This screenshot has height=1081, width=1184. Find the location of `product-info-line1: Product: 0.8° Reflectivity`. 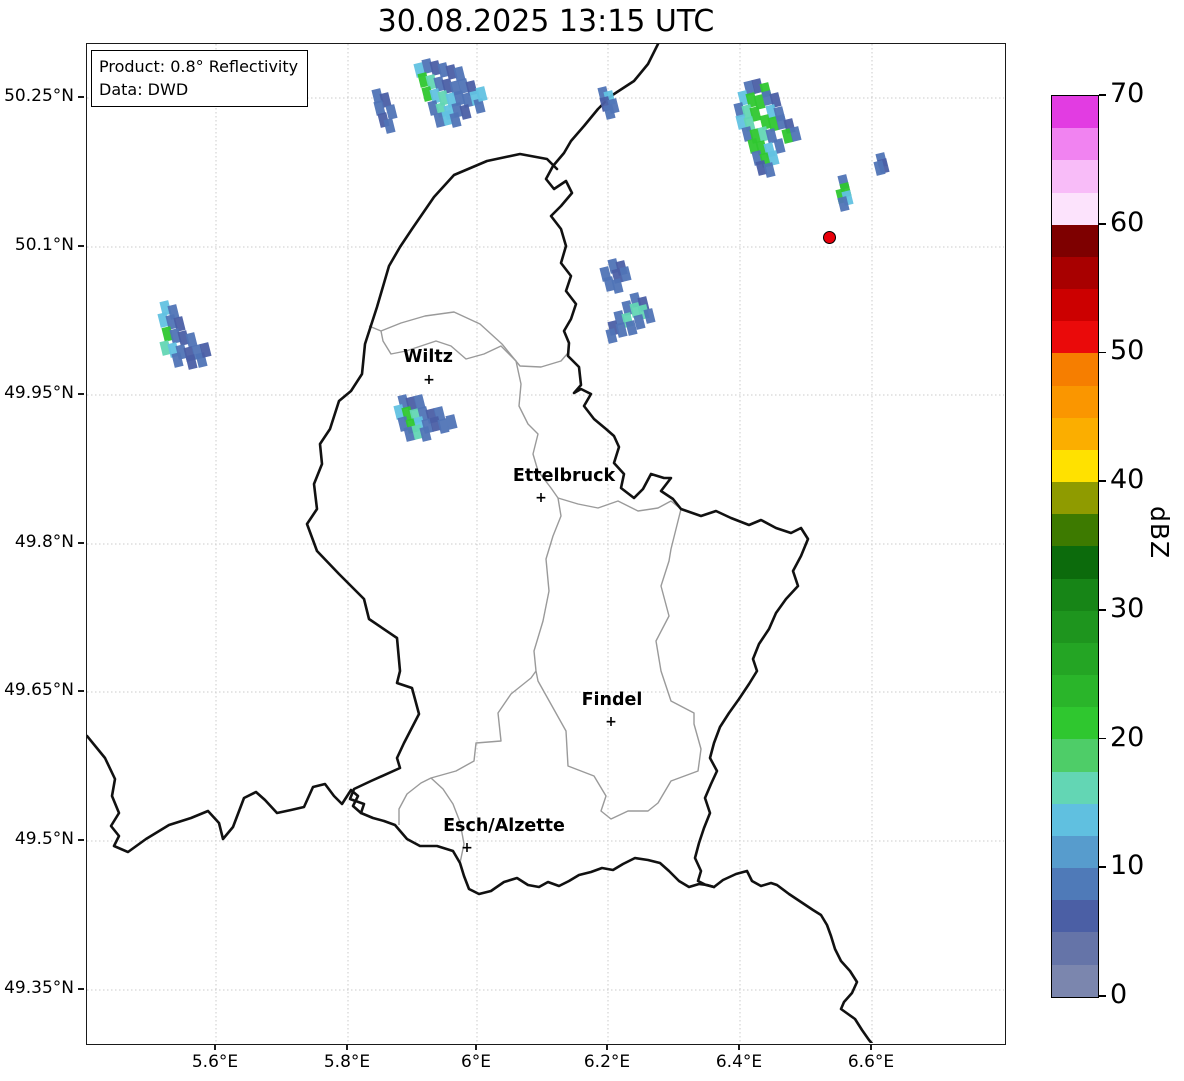

product-info-line1: Product: 0.8° Reflectivity is located at coordinates (199, 66).